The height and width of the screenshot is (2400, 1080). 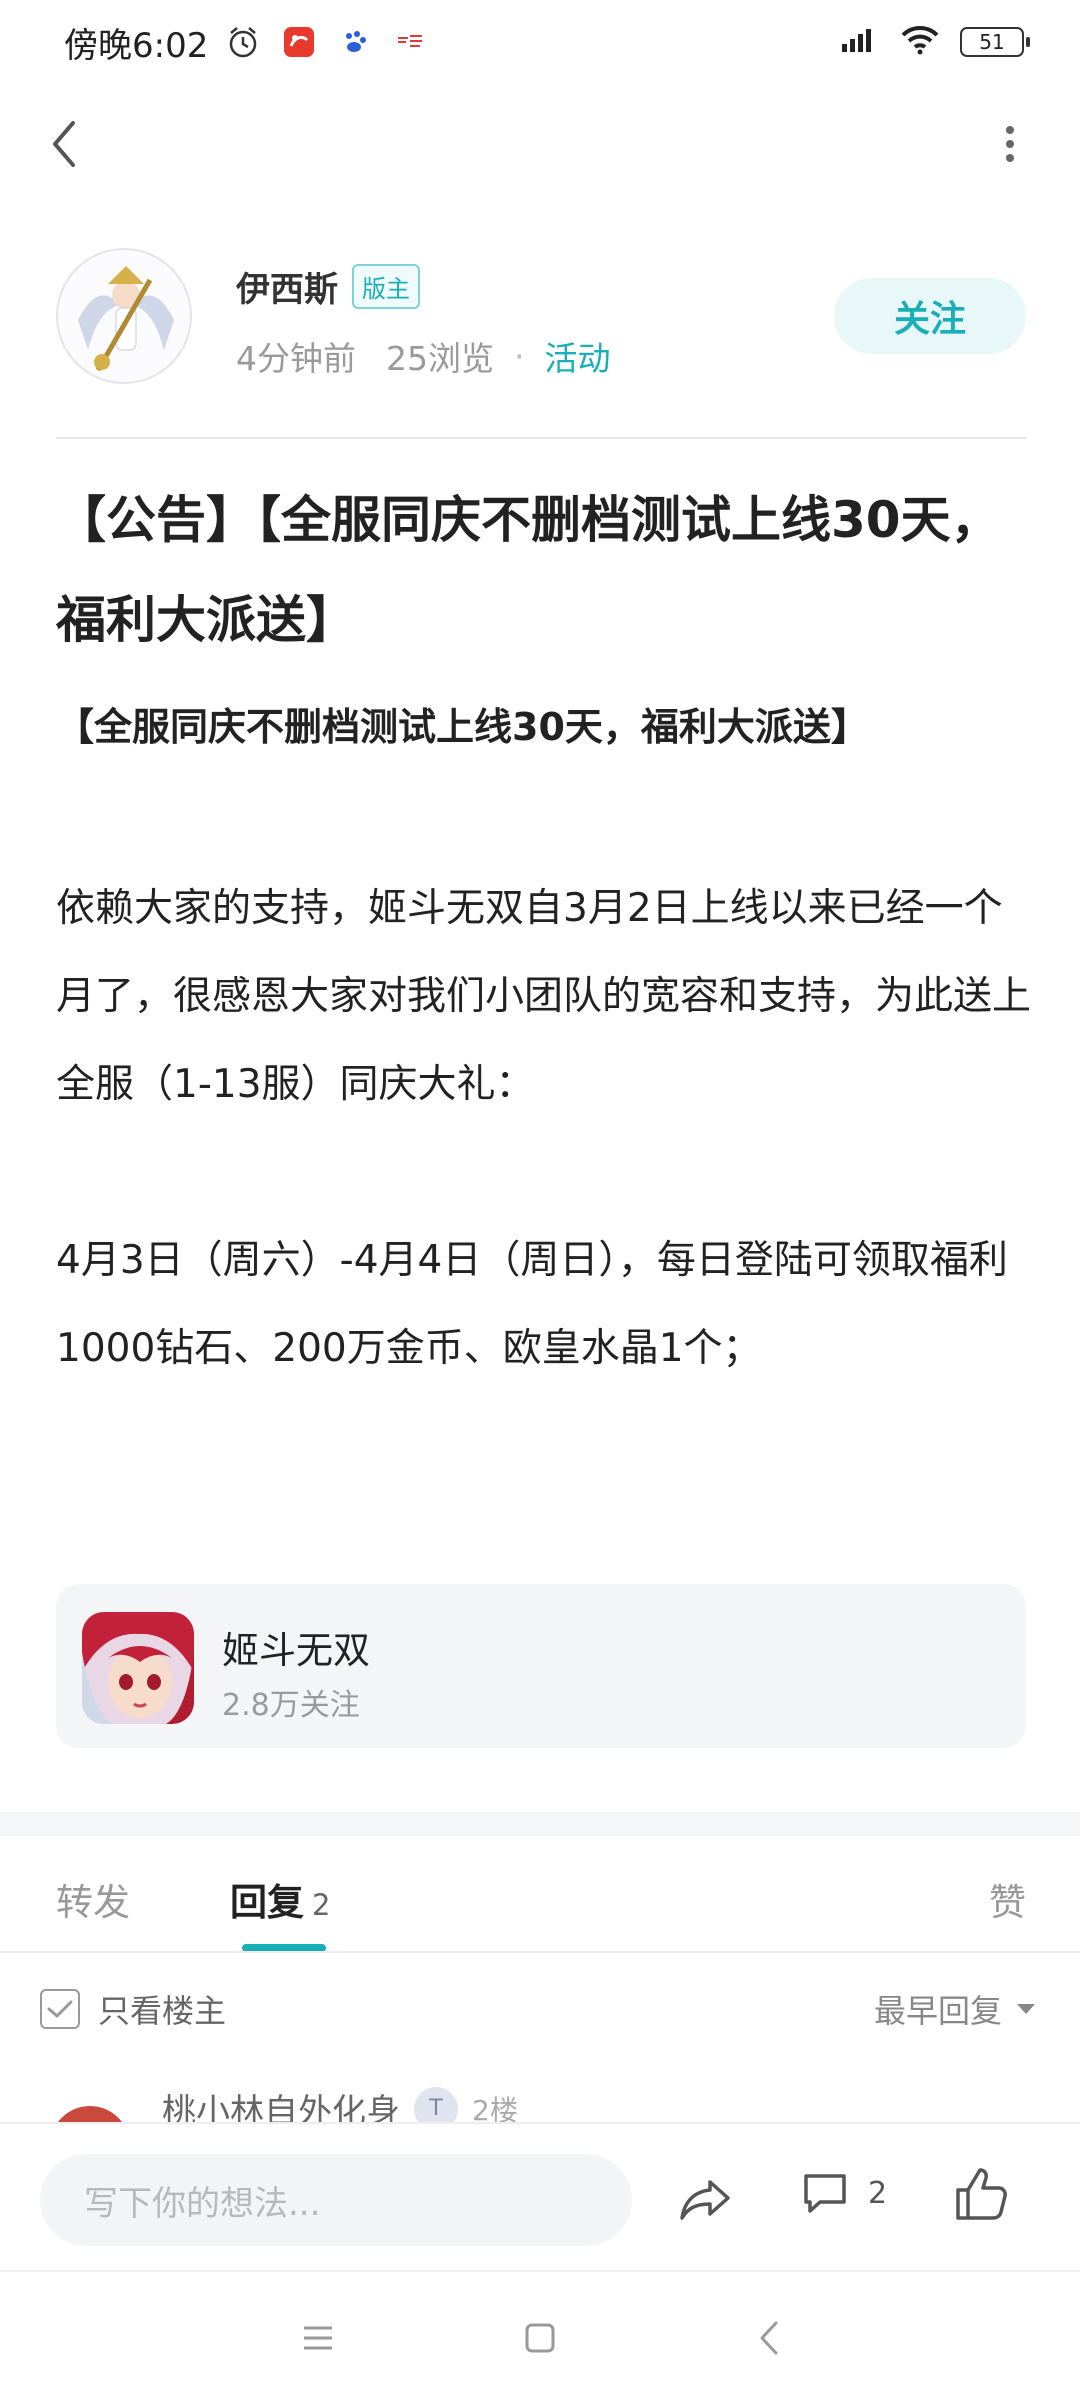 What do you see at coordinates (299, 42) in the screenshot?
I see `app-notification-icon` at bounding box center [299, 42].